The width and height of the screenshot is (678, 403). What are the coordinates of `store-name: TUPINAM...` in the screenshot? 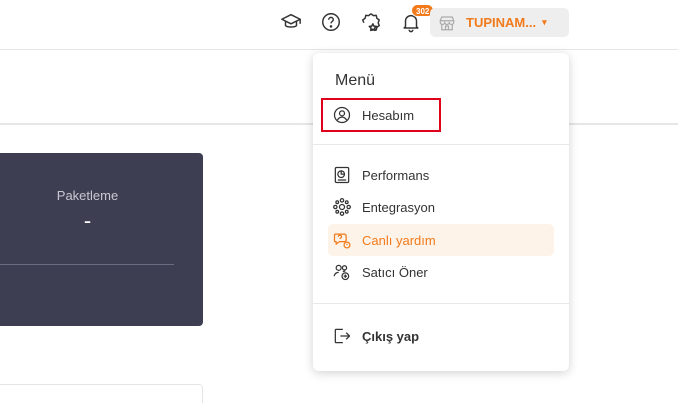 It's located at (501, 22).